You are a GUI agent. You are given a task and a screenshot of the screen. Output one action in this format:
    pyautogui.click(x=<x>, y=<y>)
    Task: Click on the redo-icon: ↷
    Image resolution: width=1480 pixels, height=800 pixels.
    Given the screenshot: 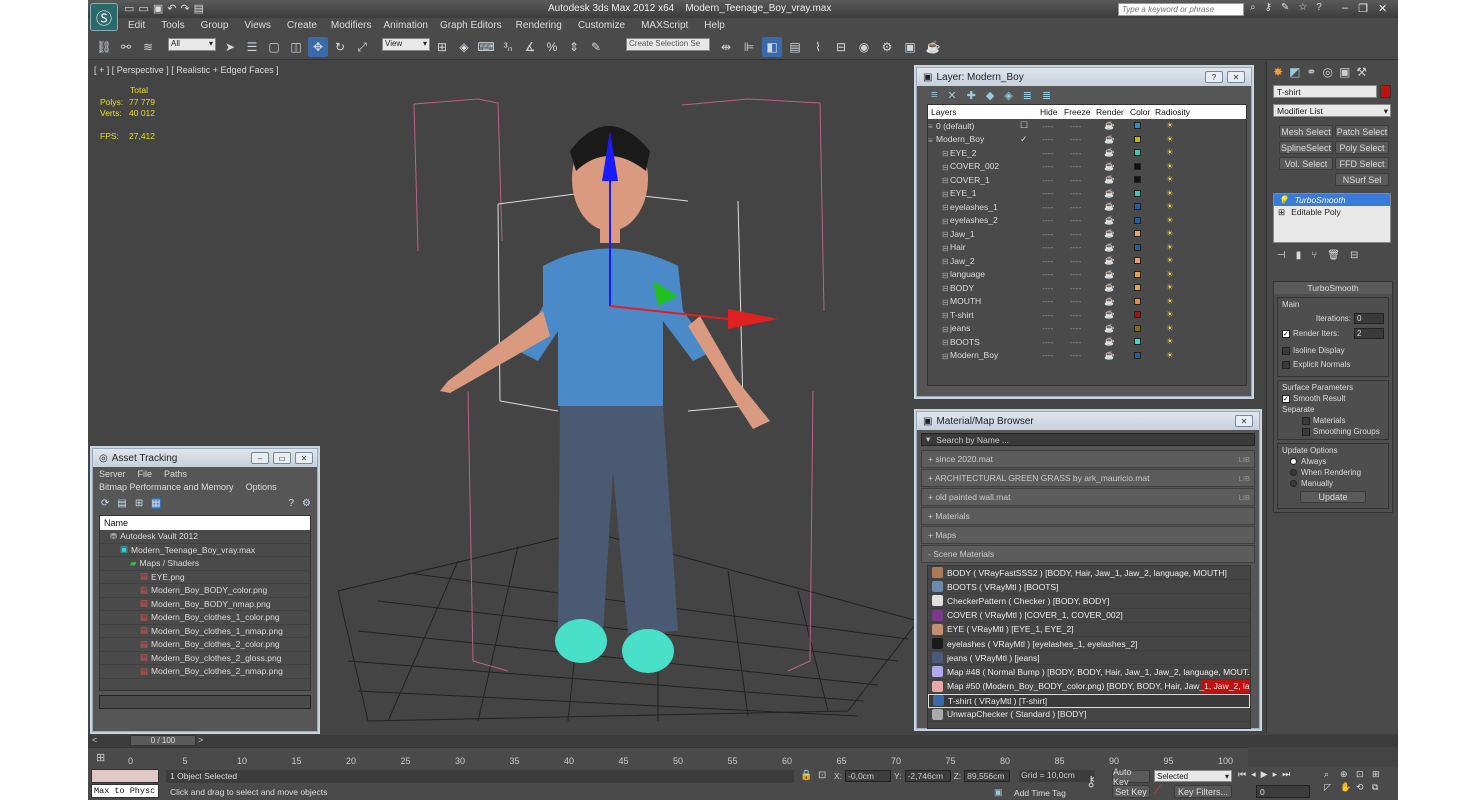 What is the action you would take?
    pyautogui.click(x=184, y=8)
    